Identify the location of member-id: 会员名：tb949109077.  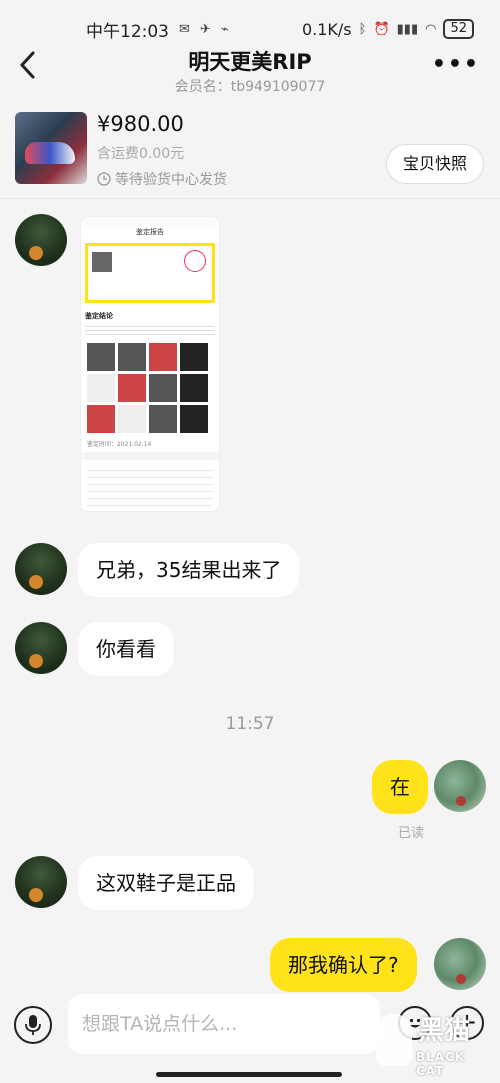
(250, 87).